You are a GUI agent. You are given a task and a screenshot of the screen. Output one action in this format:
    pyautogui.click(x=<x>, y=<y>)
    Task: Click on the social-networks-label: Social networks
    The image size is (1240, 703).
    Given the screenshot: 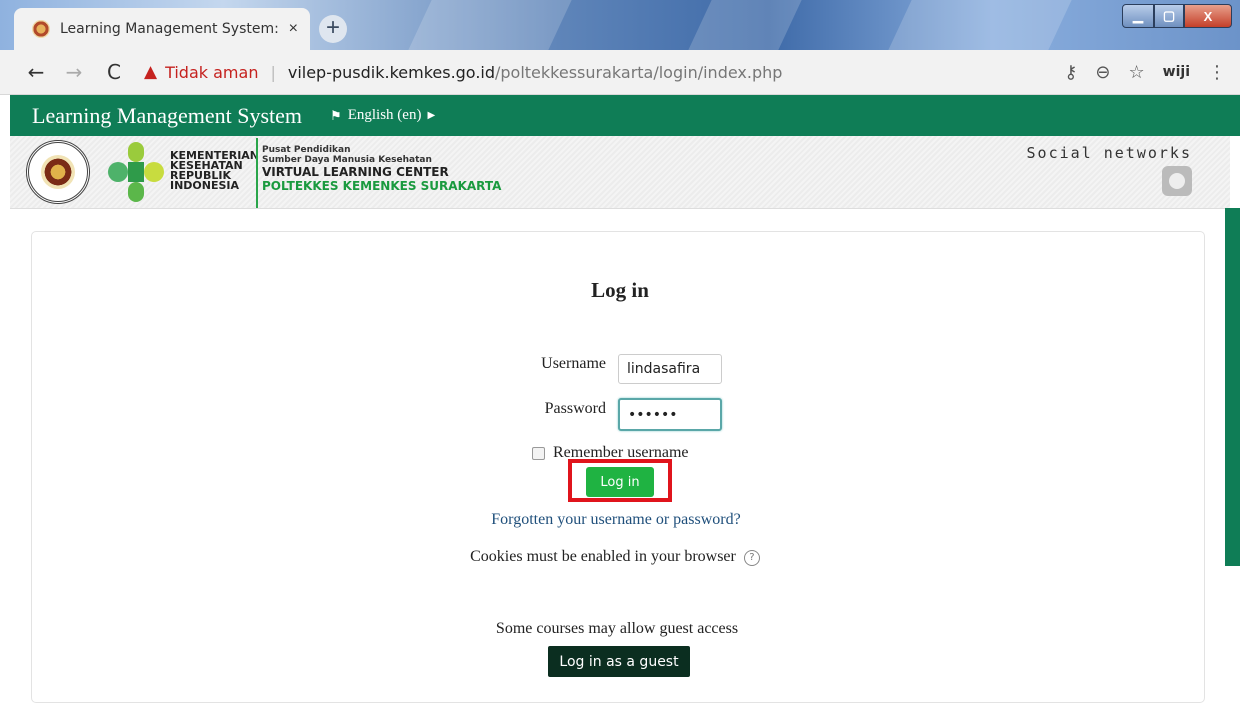 What is the action you would take?
    pyautogui.click(x=1109, y=153)
    